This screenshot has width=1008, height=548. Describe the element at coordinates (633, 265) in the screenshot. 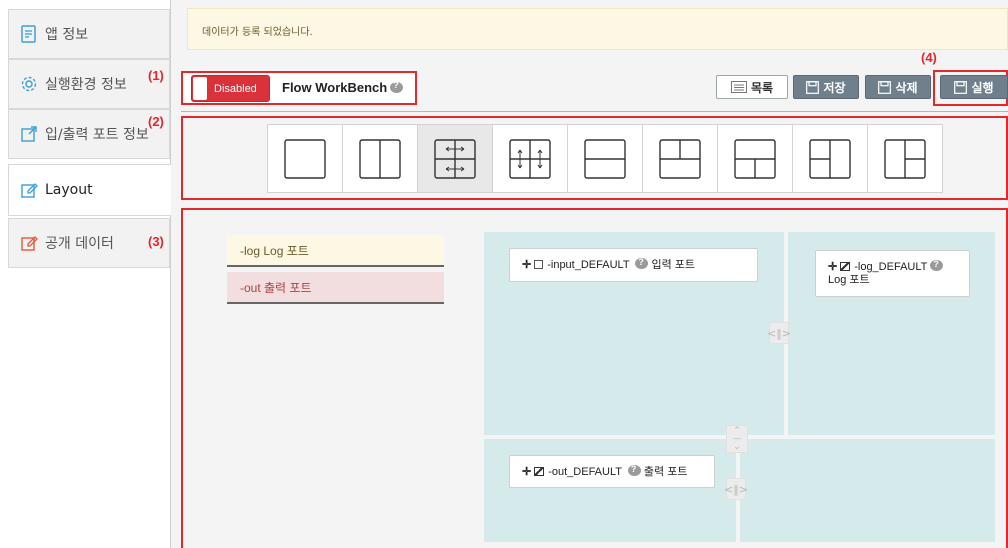

I see `port-card-input: ✛ -input_DEFAULT 입력 포트` at that location.